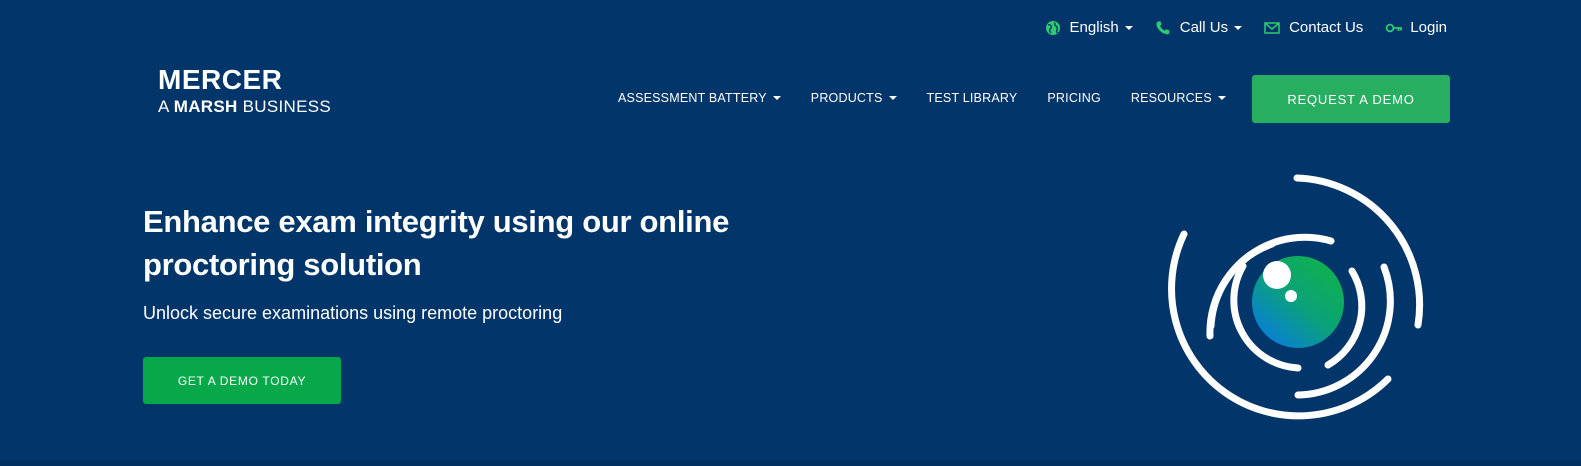 The height and width of the screenshot is (466, 1581). Describe the element at coordinates (1171, 98) in the screenshot. I see `nav-item-label: RESOURCES` at that location.